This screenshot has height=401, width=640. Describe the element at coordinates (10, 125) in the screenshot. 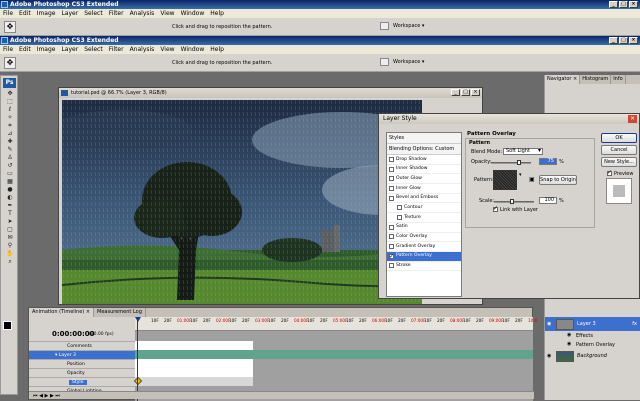

I see `crop-tool-icon: ⌗` at that location.